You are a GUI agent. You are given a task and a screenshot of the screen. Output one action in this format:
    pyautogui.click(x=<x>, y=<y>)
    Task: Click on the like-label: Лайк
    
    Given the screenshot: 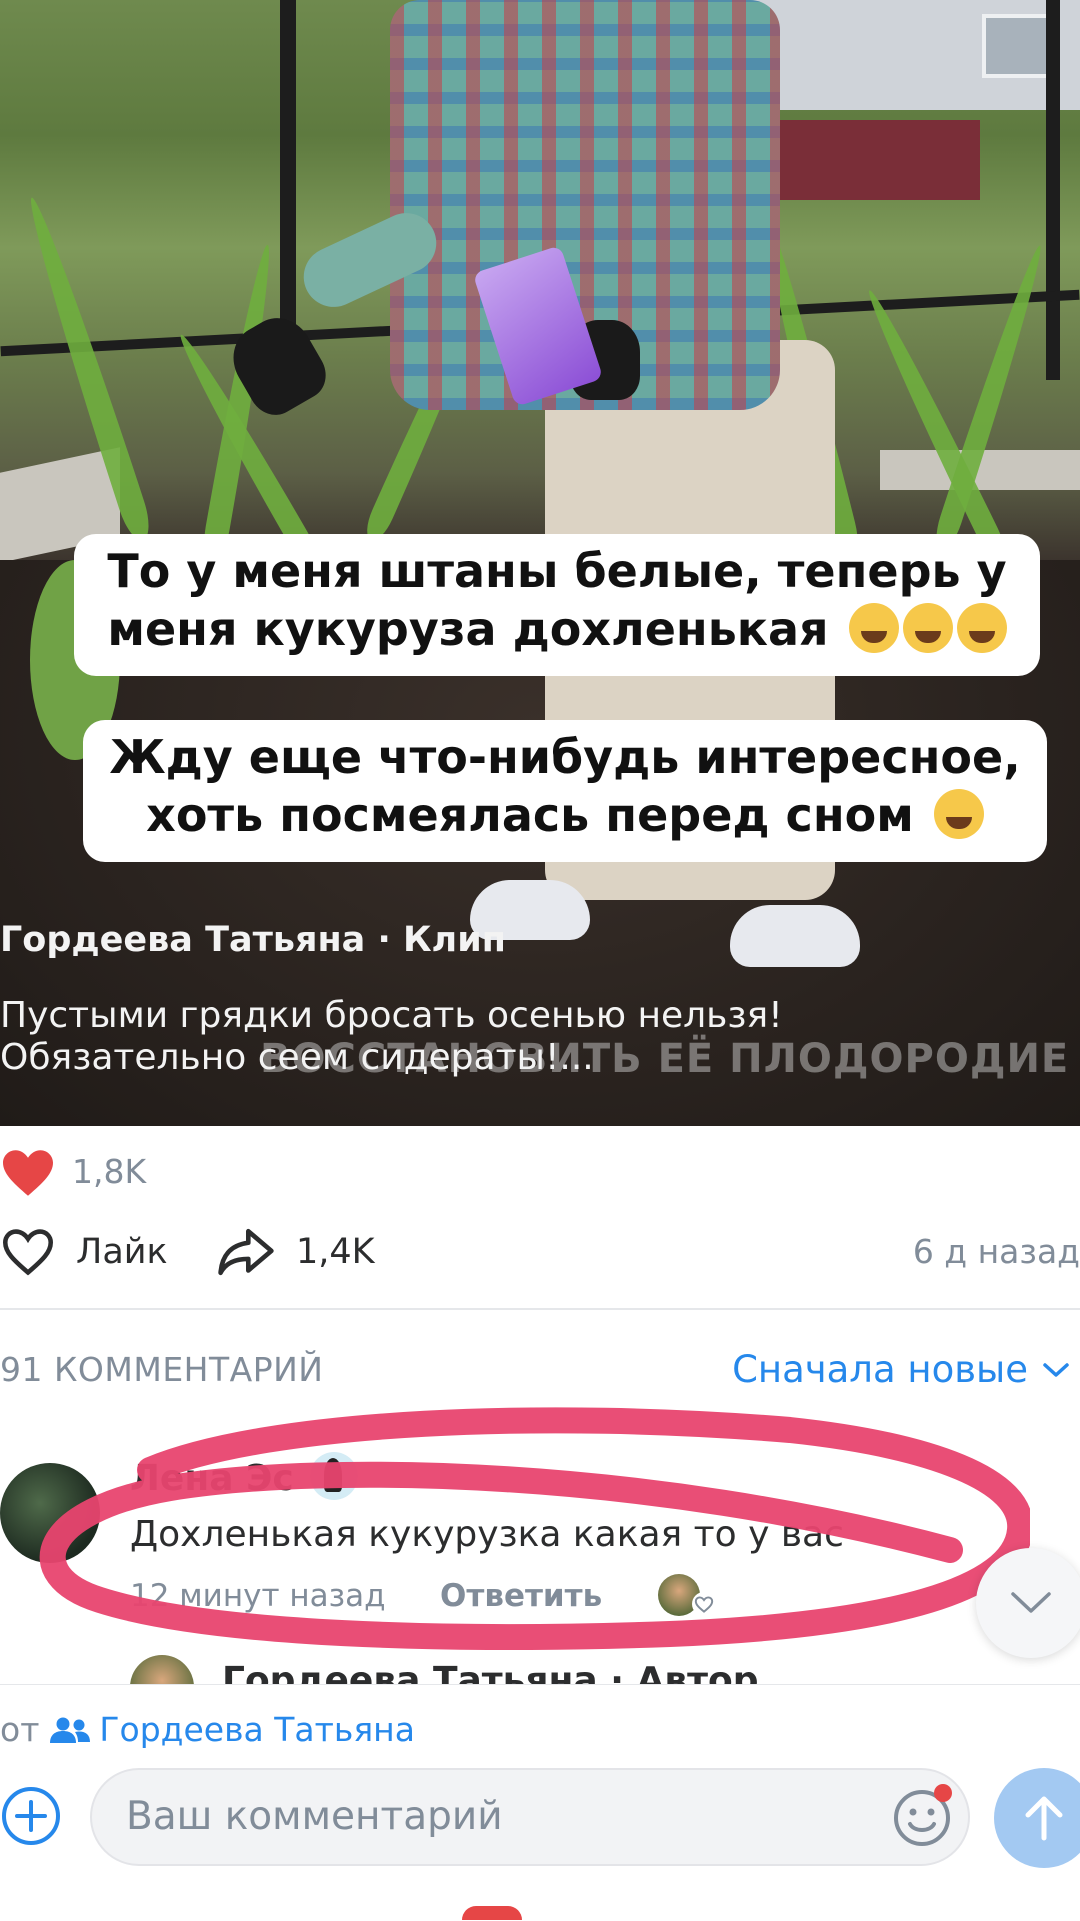 What is the action you would take?
    pyautogui.click(x=122, y=1252)
    